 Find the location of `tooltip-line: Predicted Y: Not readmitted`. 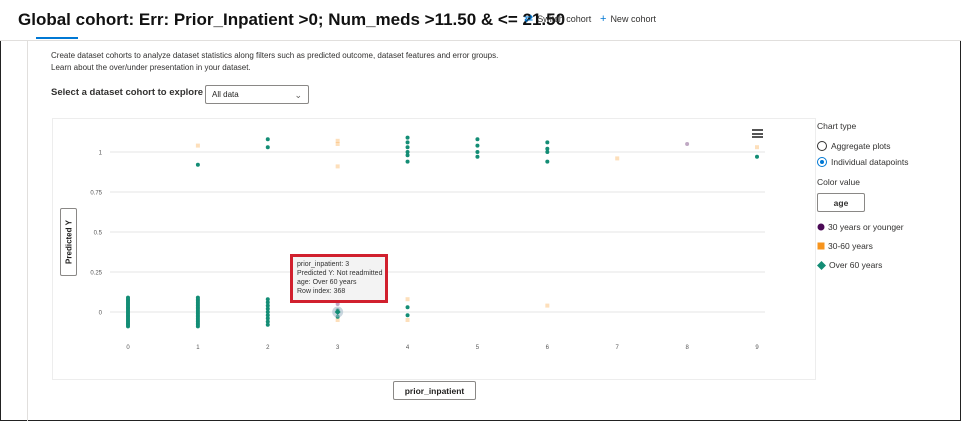

tooltip-line: Predicted Y: Not readmitted is located at coordinates (340, 273).